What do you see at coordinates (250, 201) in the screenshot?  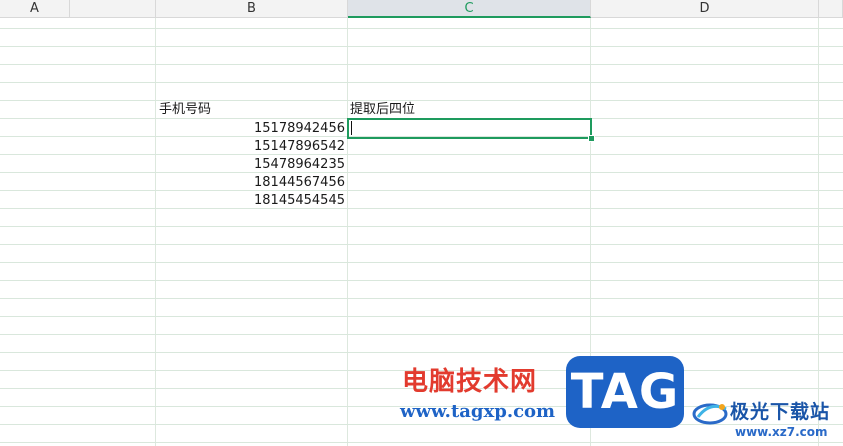 I see `cell-b-phone: 18145454545` at bounding box center [250, 201].